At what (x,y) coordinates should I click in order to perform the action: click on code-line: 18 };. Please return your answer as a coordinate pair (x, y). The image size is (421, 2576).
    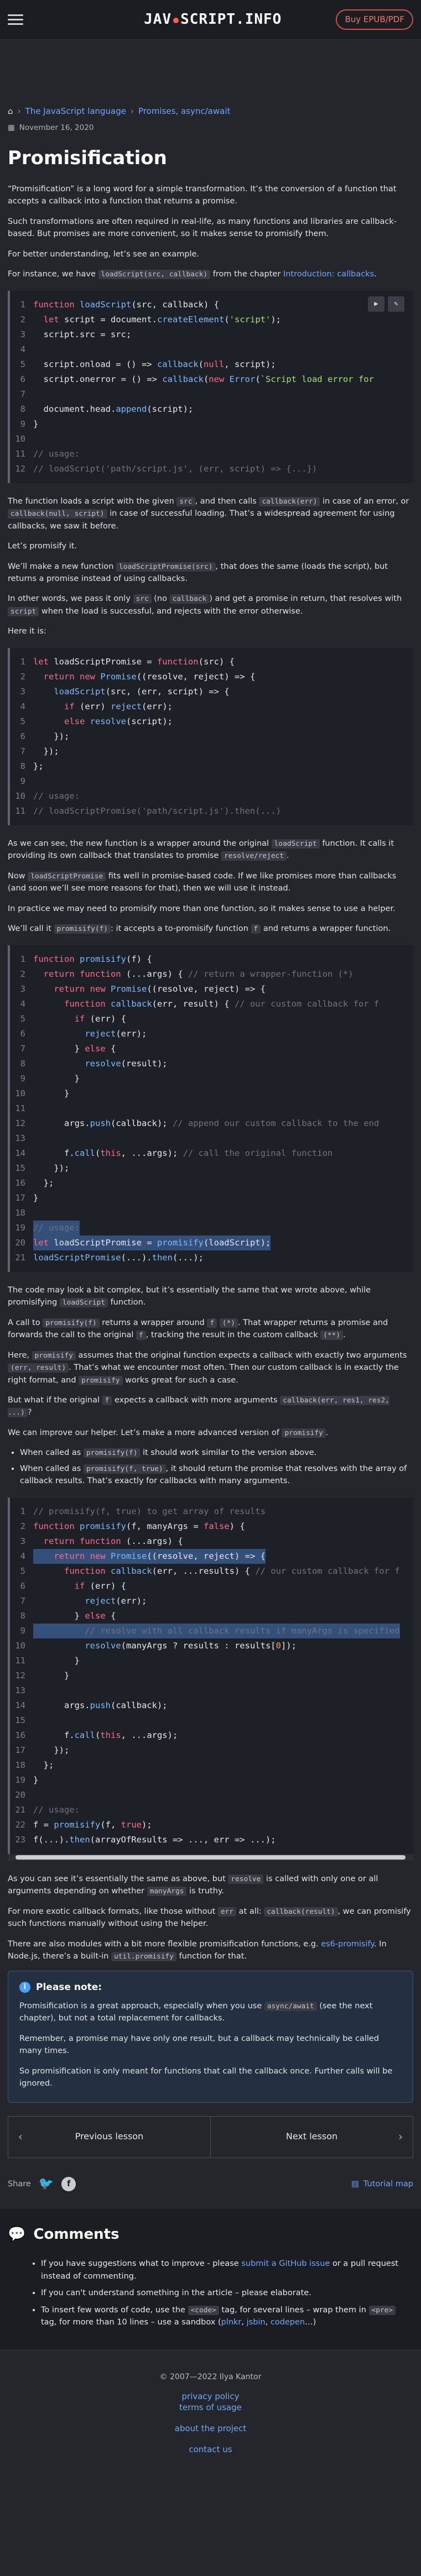
    Looking at the image, I should click on (211, 1765).